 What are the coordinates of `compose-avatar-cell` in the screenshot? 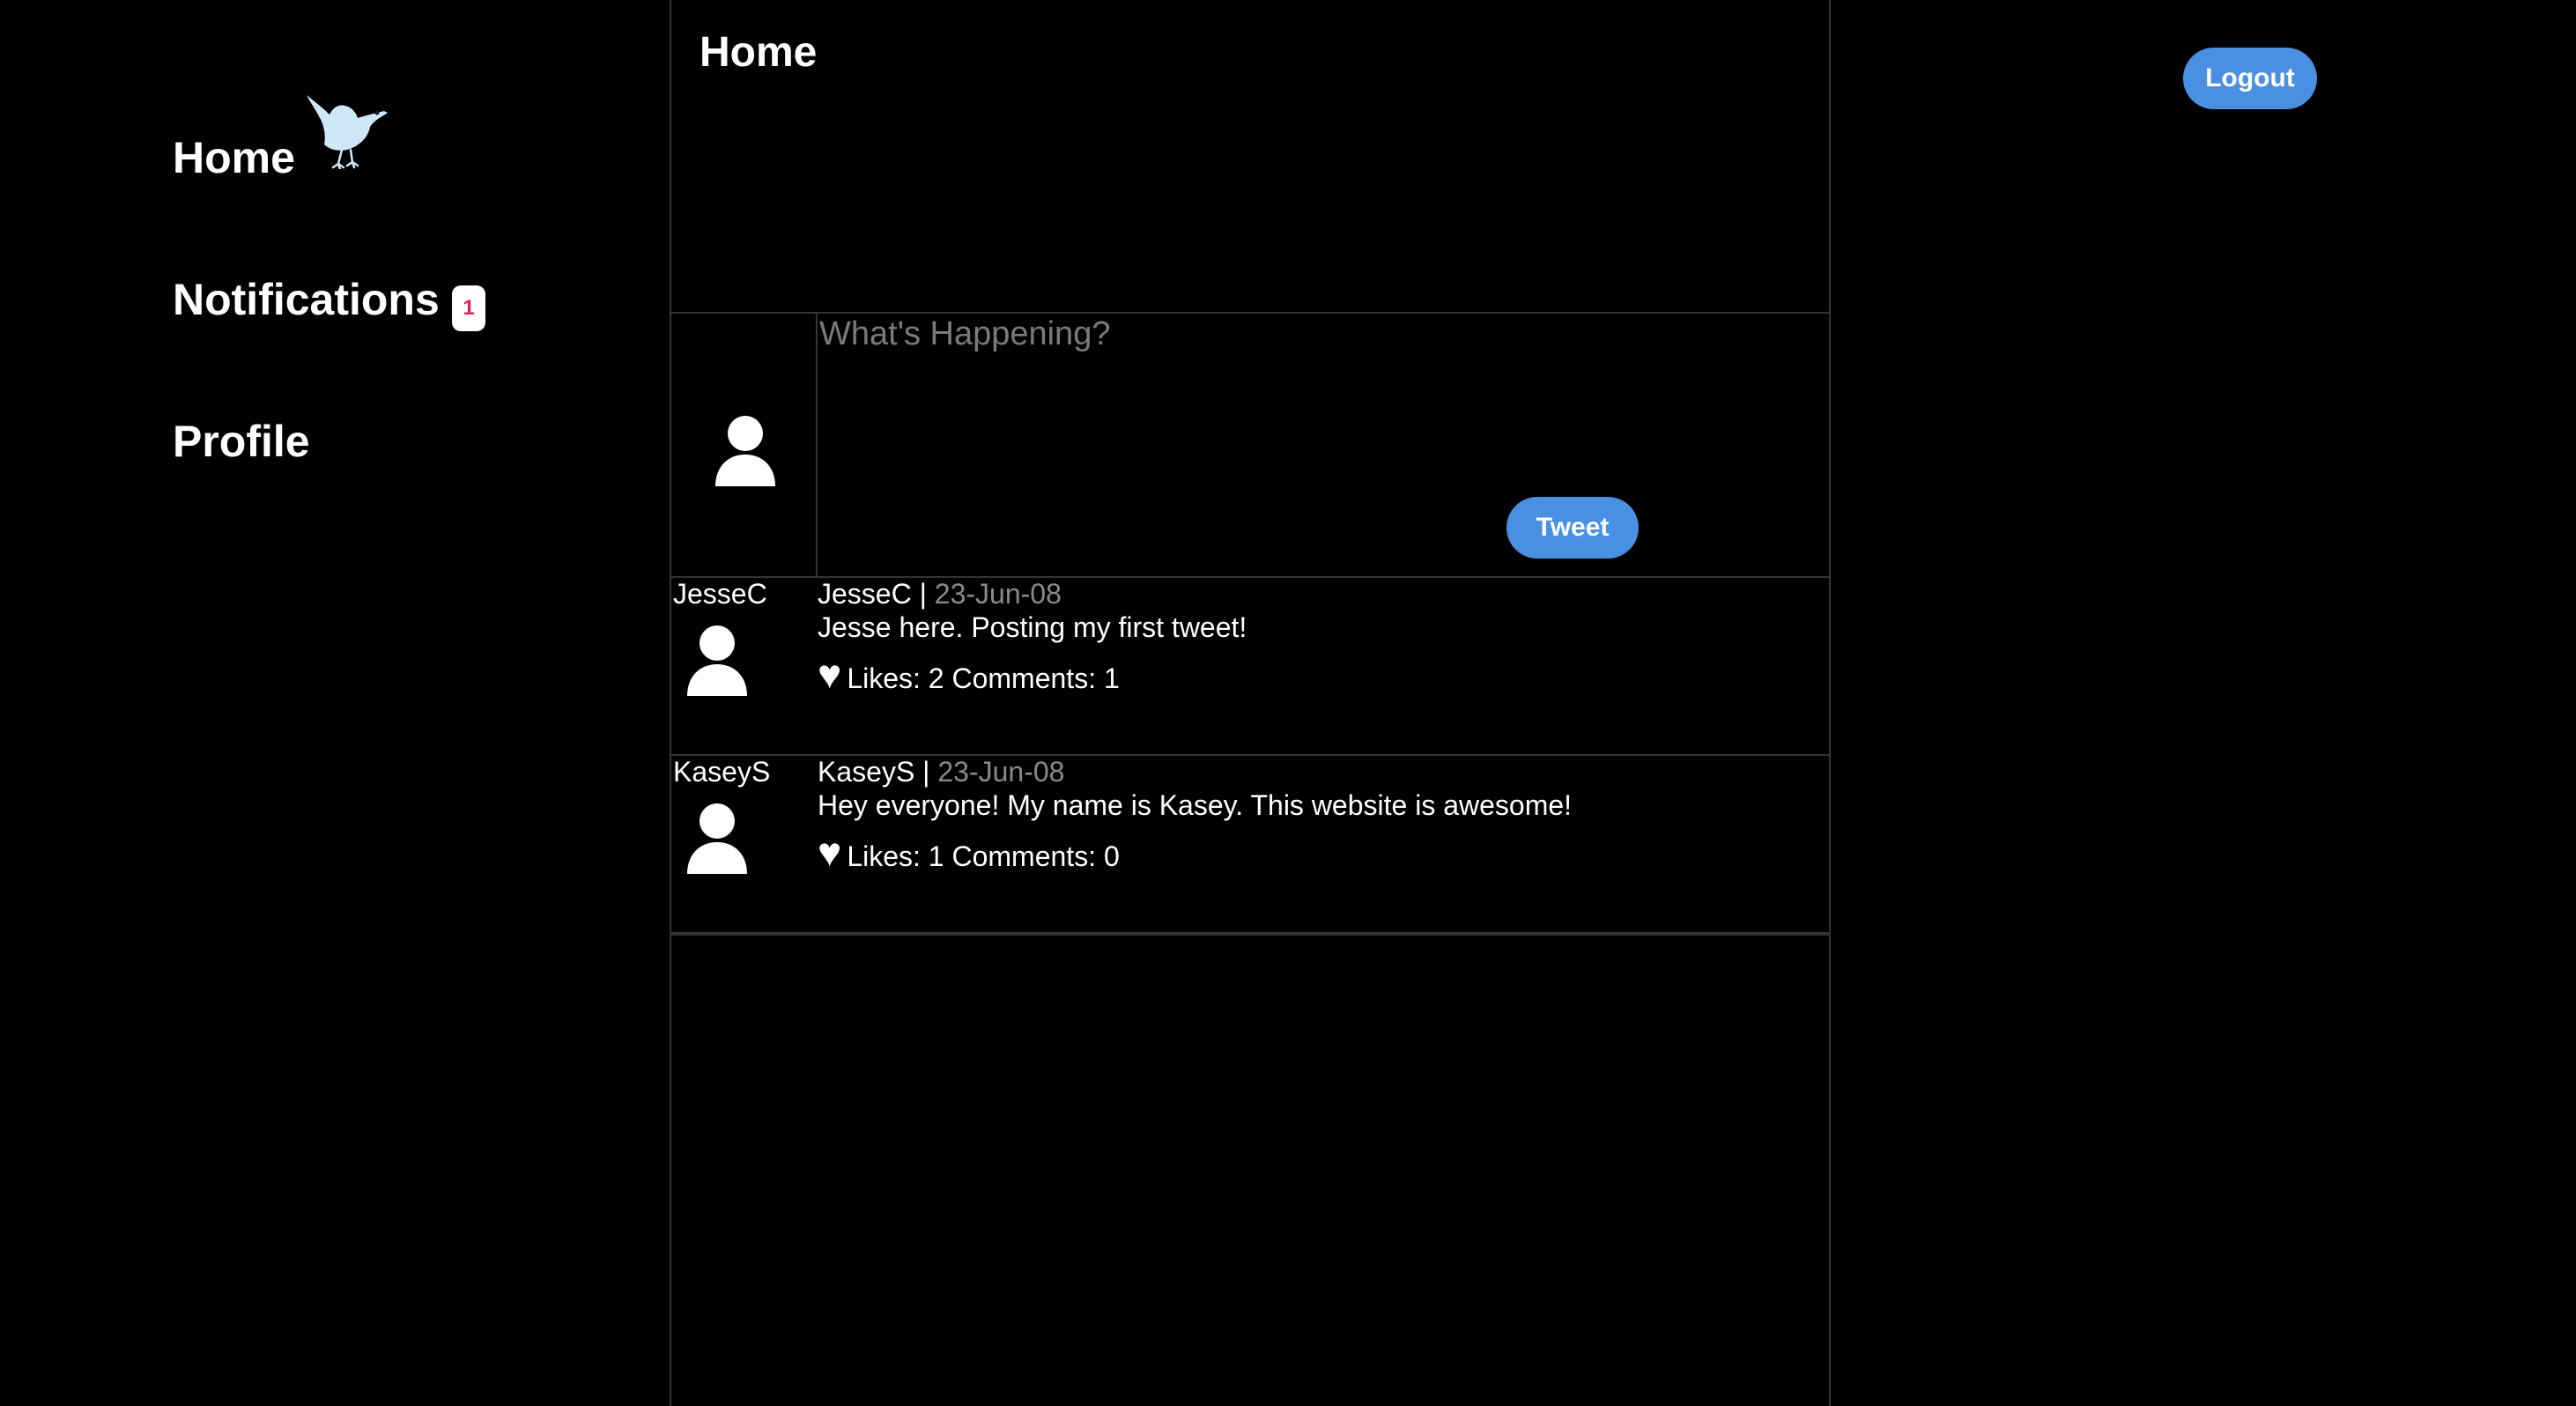 It's located at (745, 445).